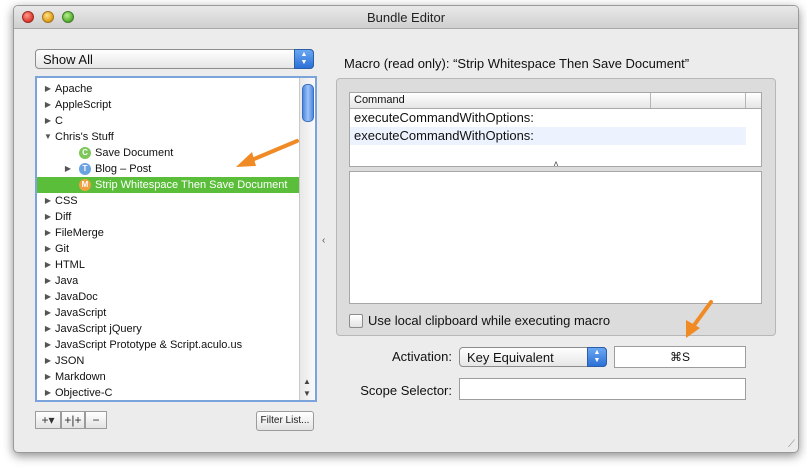 The width and height of the screenshot is (807, 471). What do you see at coordinates (96, 420) in the screenshot?
I see `remove-item-button: −` at bounding box center [96, 420].